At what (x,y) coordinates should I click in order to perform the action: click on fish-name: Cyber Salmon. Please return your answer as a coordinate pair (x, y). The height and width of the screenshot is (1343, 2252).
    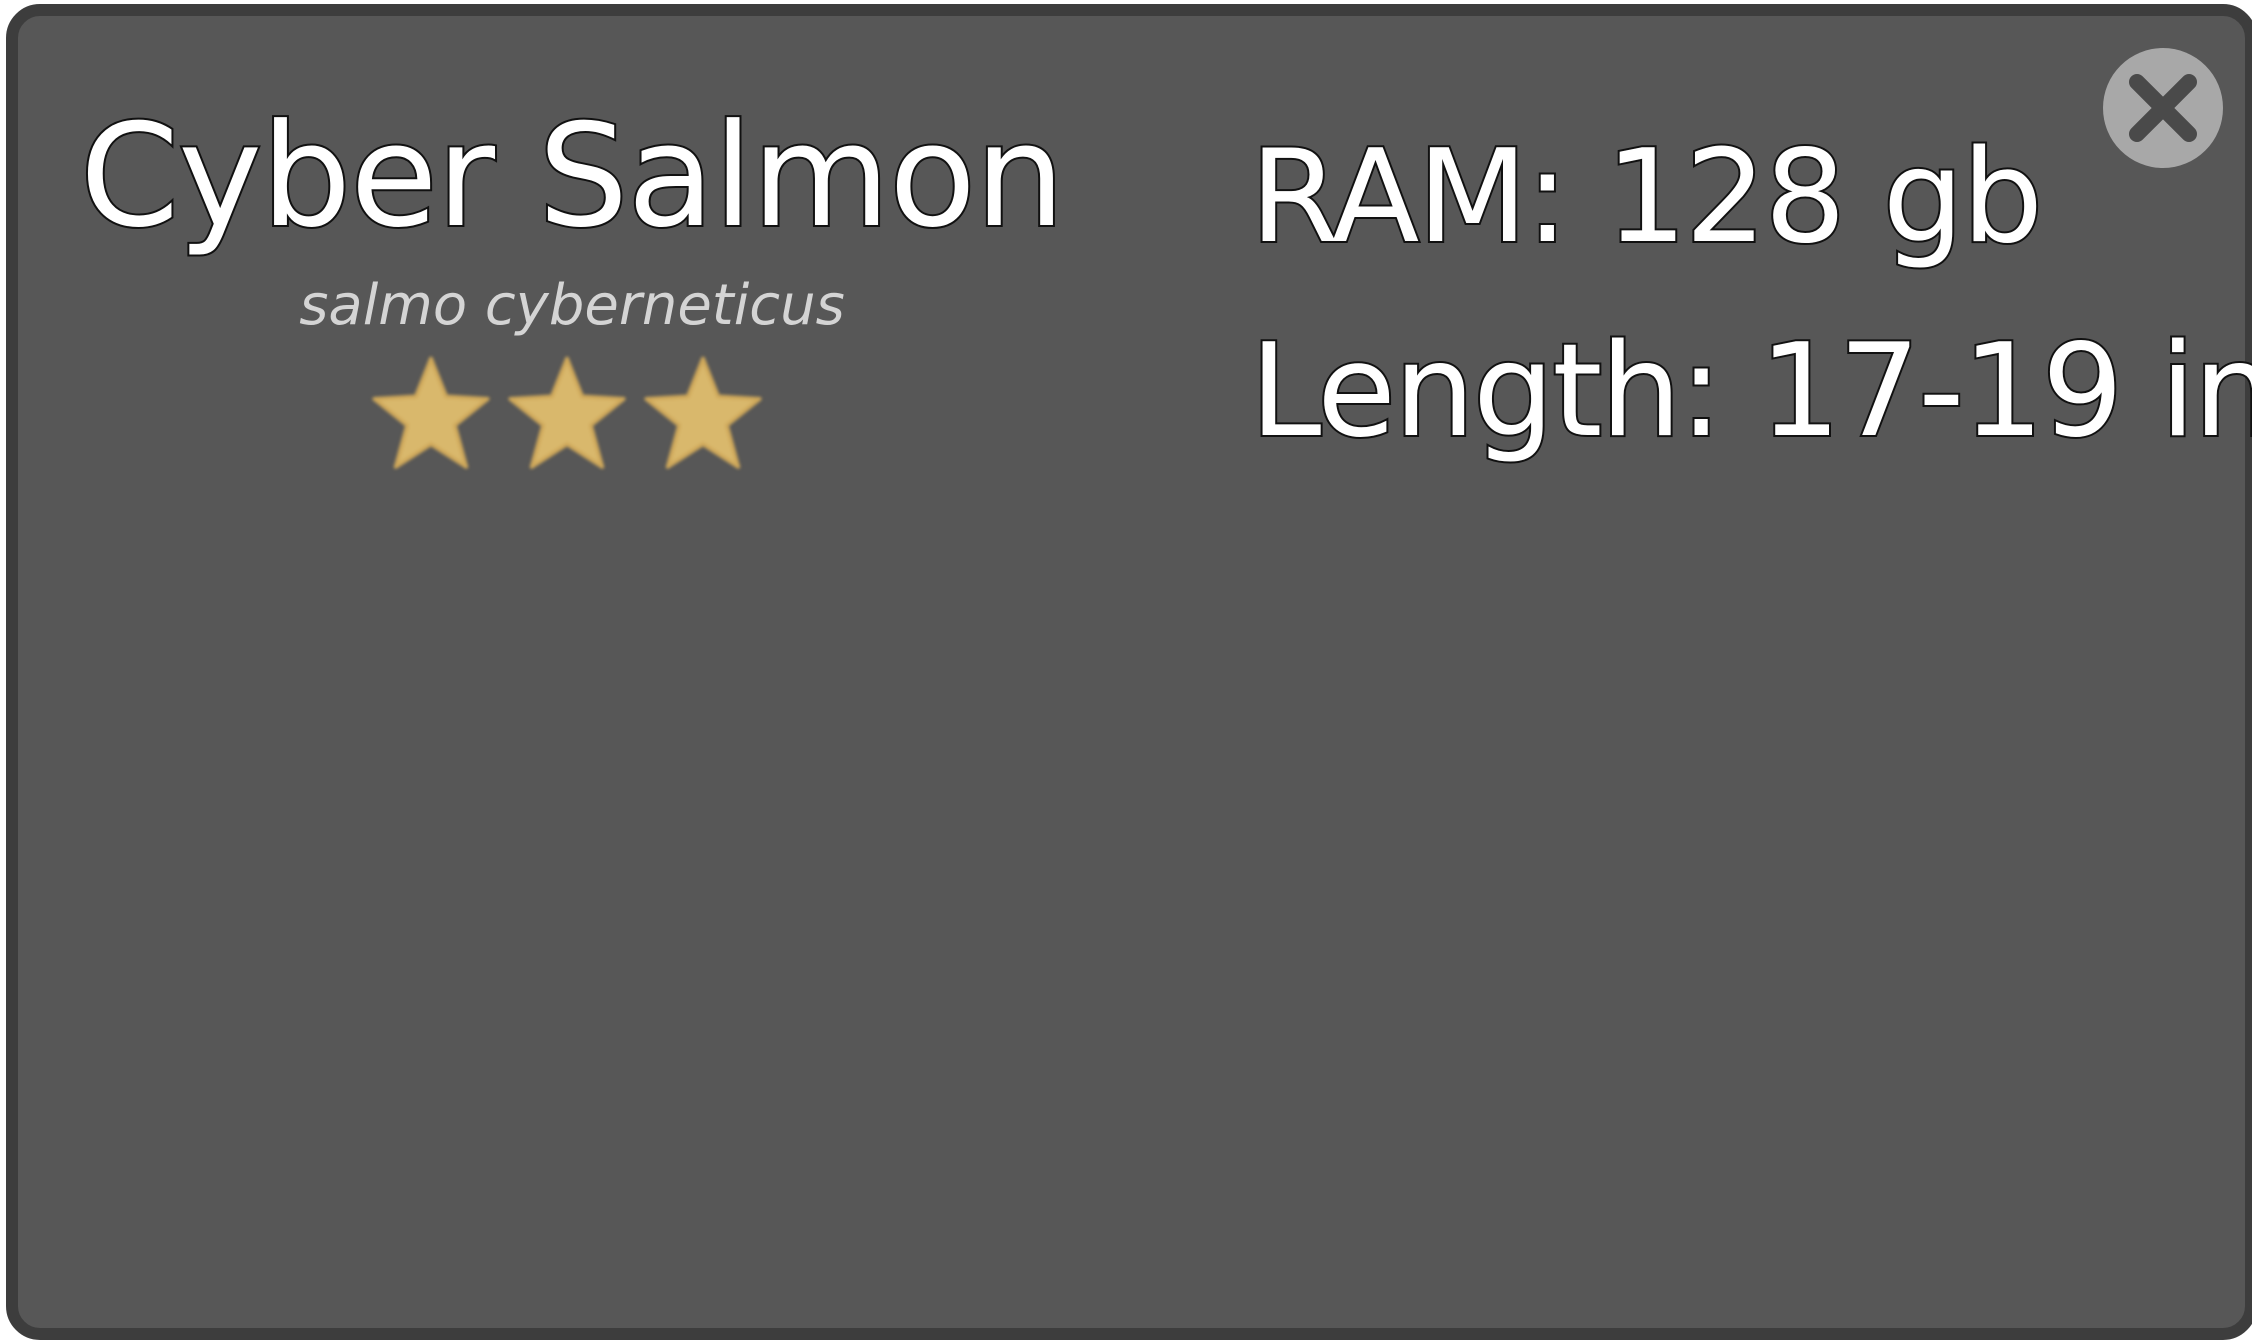
    Looking at the image, I should click on (572, 176).